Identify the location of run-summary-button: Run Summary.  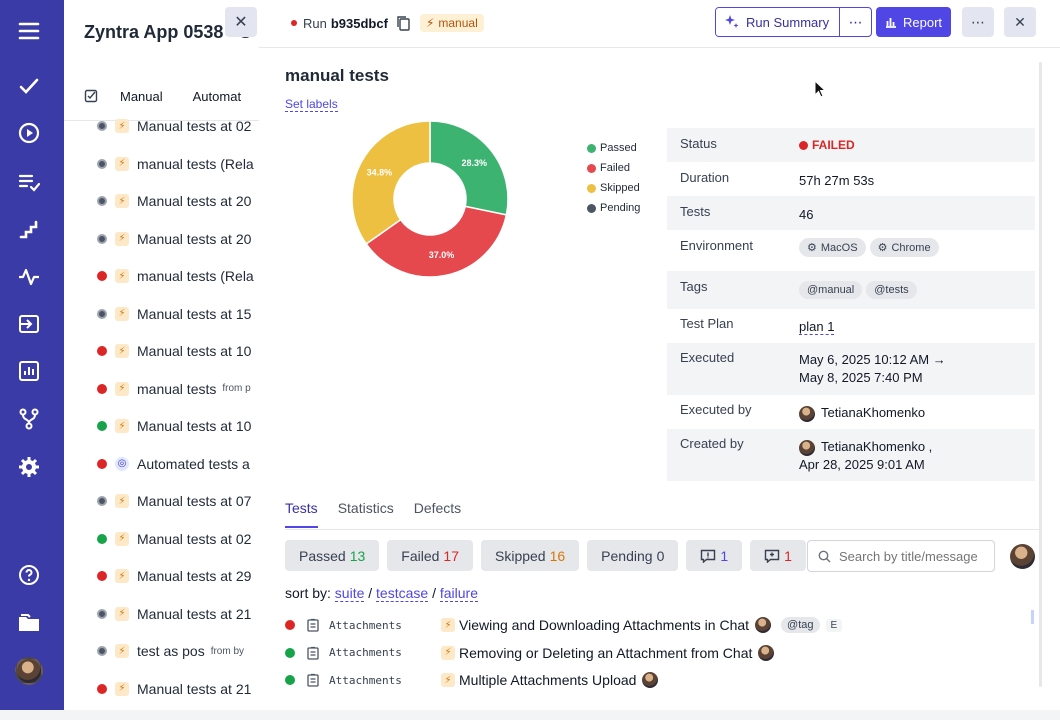
(778, 22).